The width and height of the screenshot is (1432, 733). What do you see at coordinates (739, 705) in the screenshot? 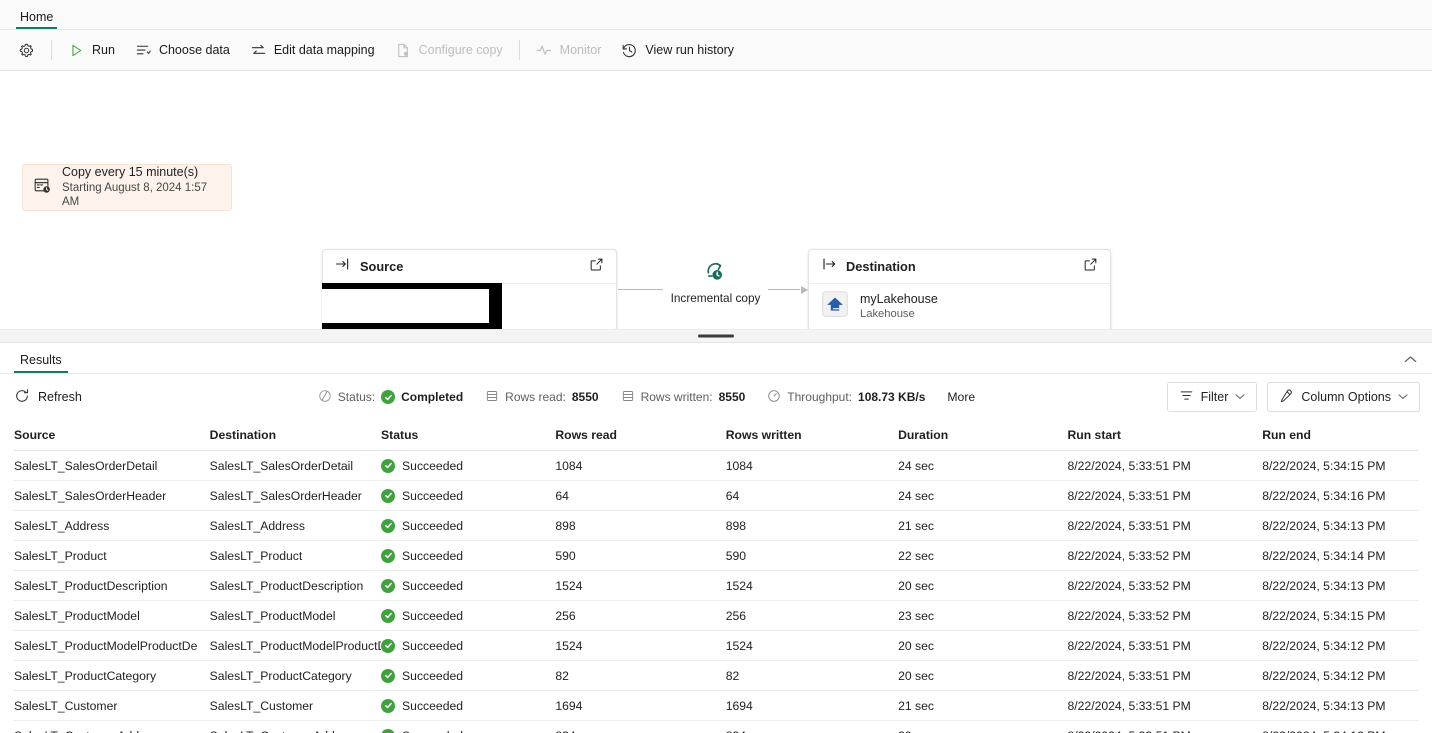
I see `cell-rows-written: 1694` at bounding box center [739, 705].